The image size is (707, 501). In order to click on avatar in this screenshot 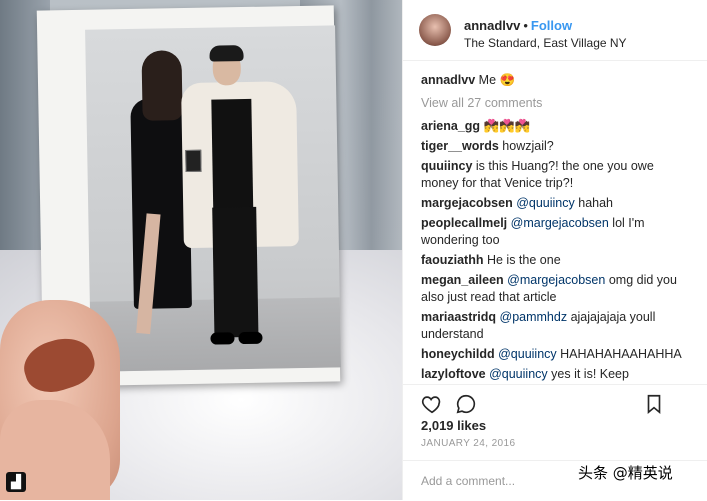, I will do `click(435, 30)`.